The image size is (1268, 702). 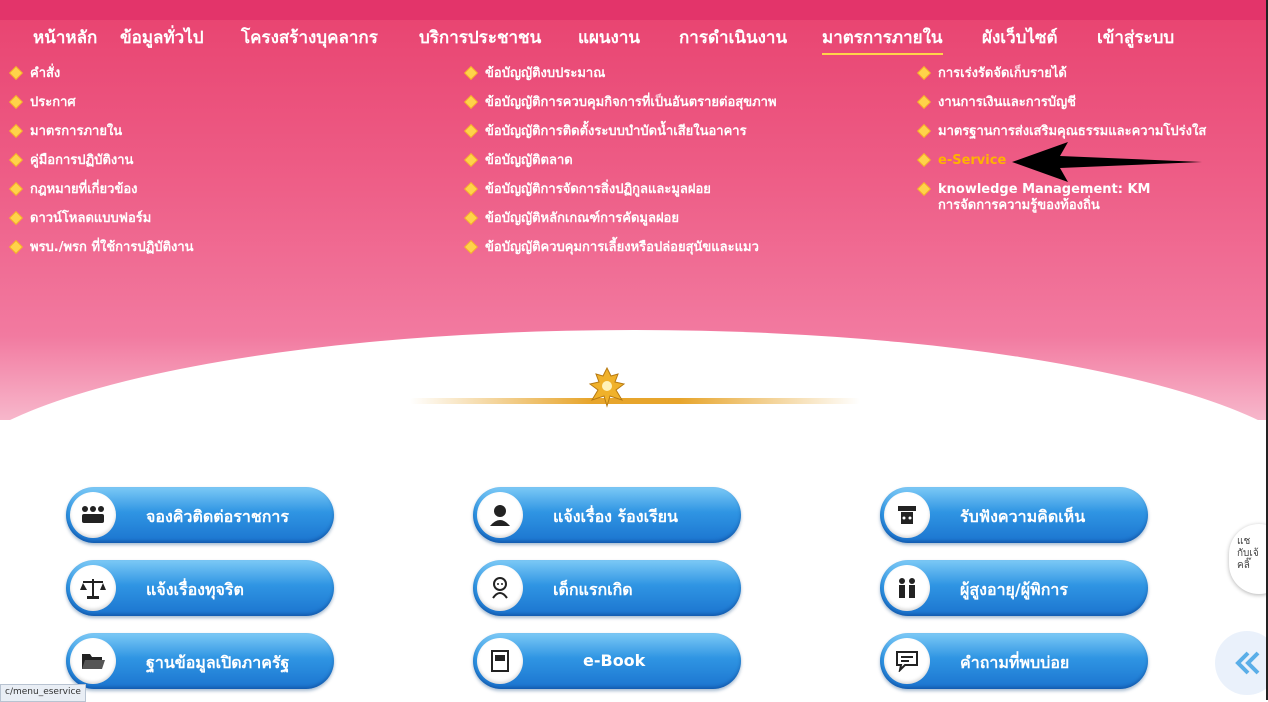 What do you see at coordinates (1014, 588) in the screenshot?
I see `service-elderly-disabled-button: ผู้สูงอายุ/ผู้พิการ` at bounding box center [1014, 588].